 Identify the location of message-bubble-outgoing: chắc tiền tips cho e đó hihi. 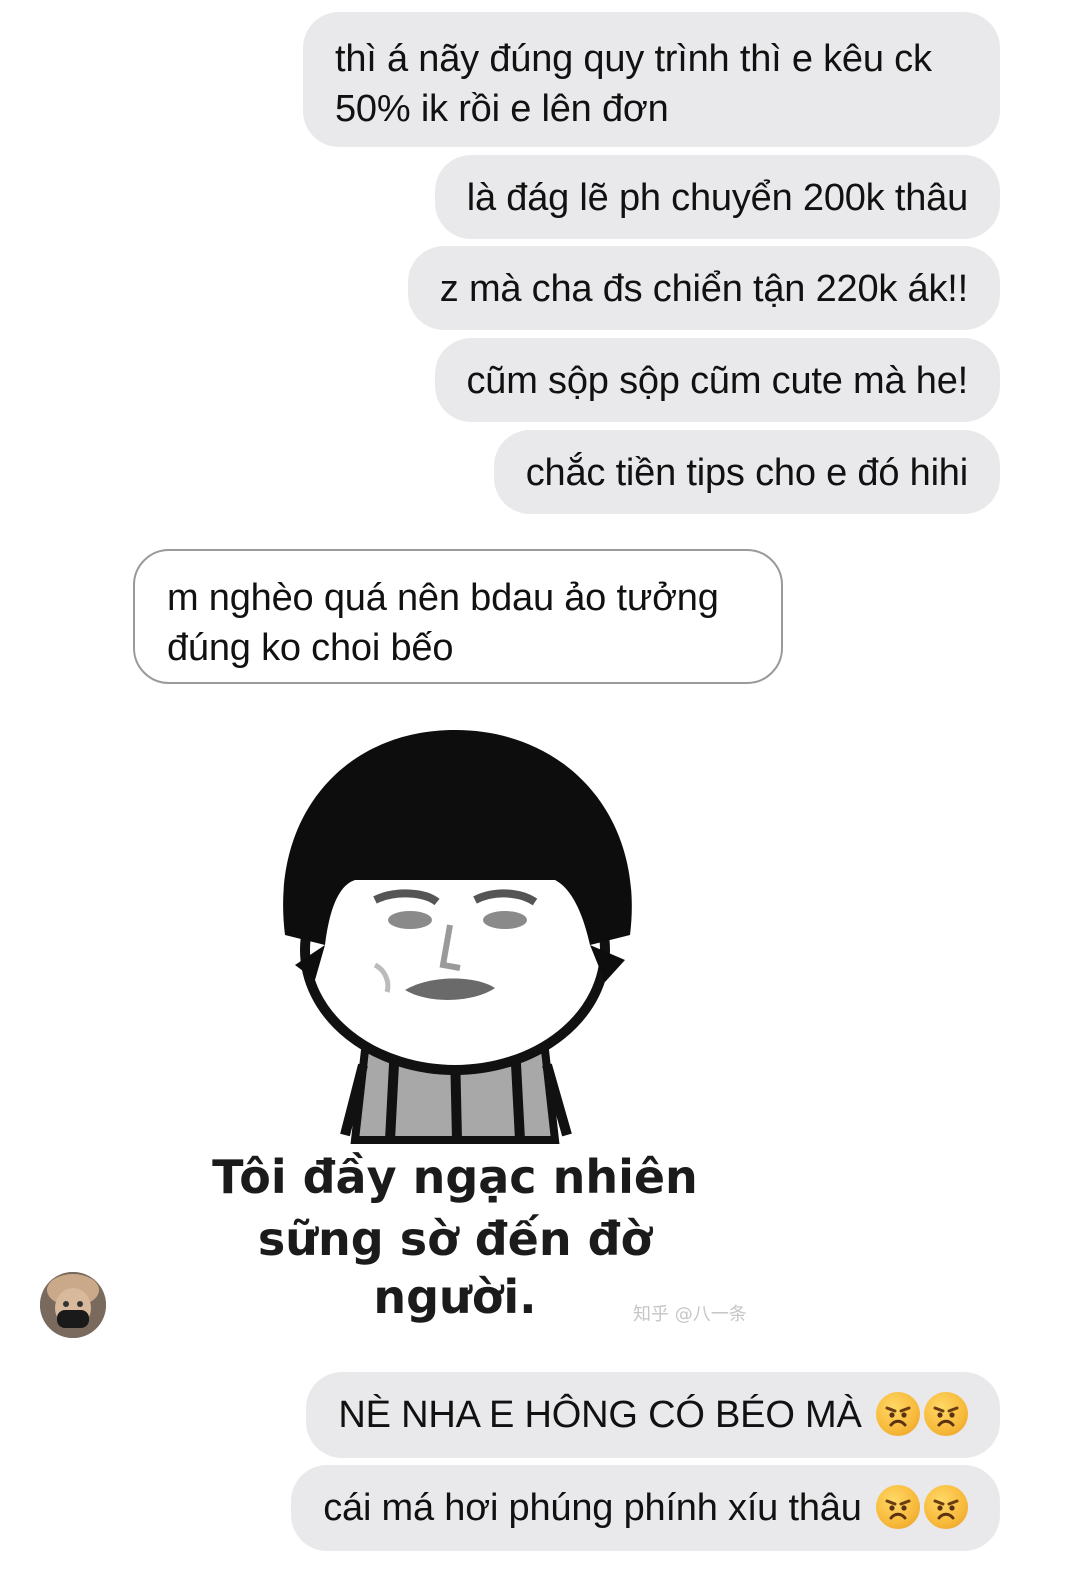
(746, 472).